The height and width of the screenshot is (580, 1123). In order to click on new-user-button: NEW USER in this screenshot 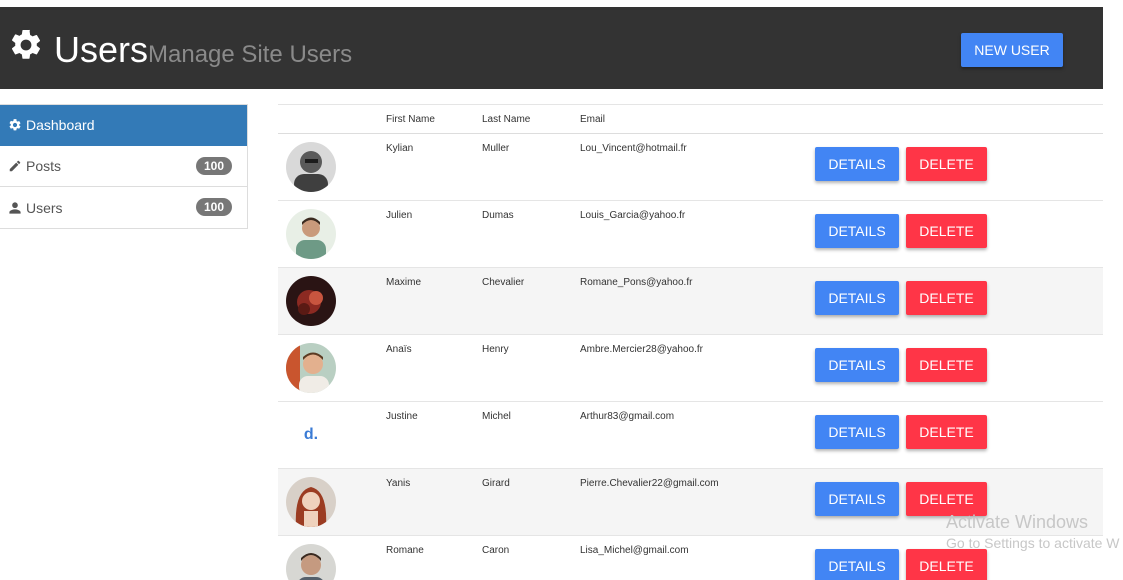, I will do `click(1012, 50)`.